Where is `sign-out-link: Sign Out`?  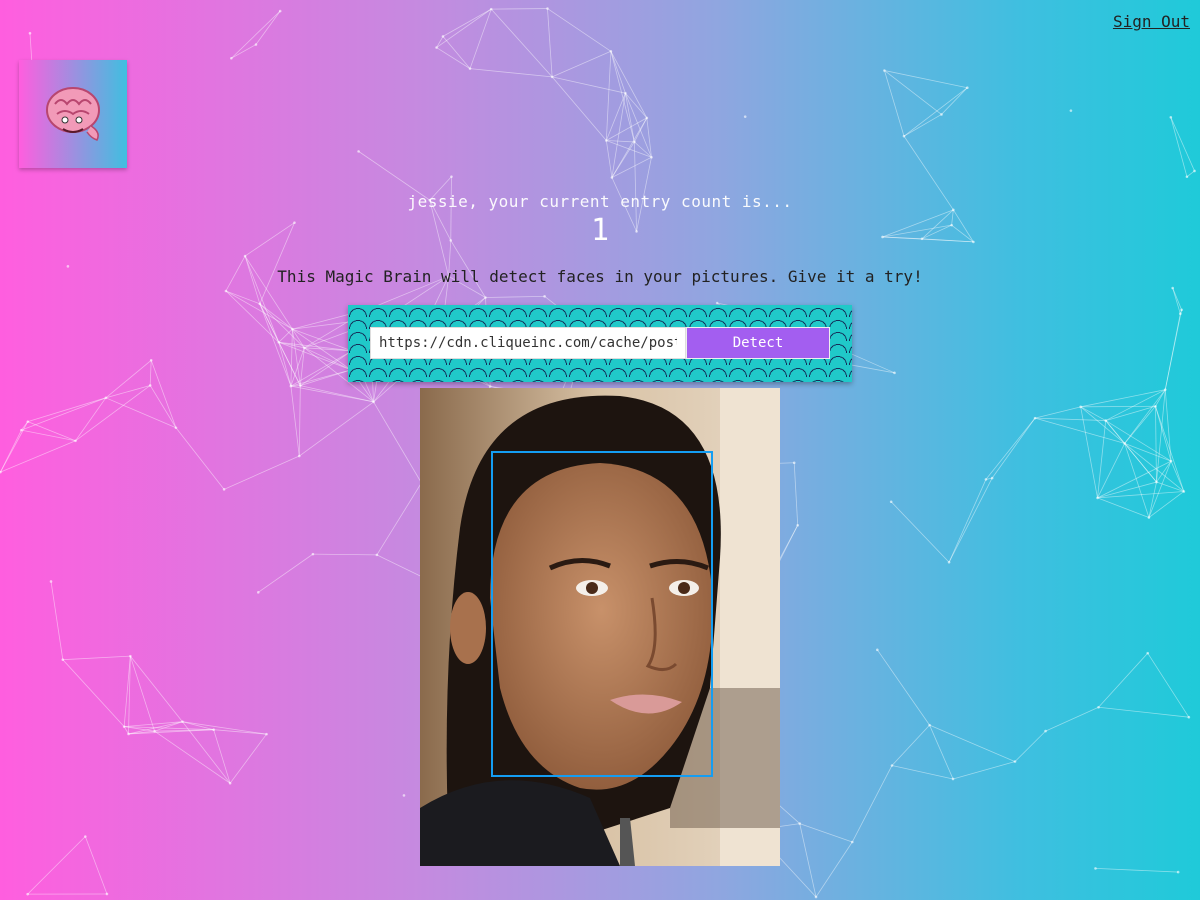 sign-out-link: Sign Out is located at coordinates (1151, 21).